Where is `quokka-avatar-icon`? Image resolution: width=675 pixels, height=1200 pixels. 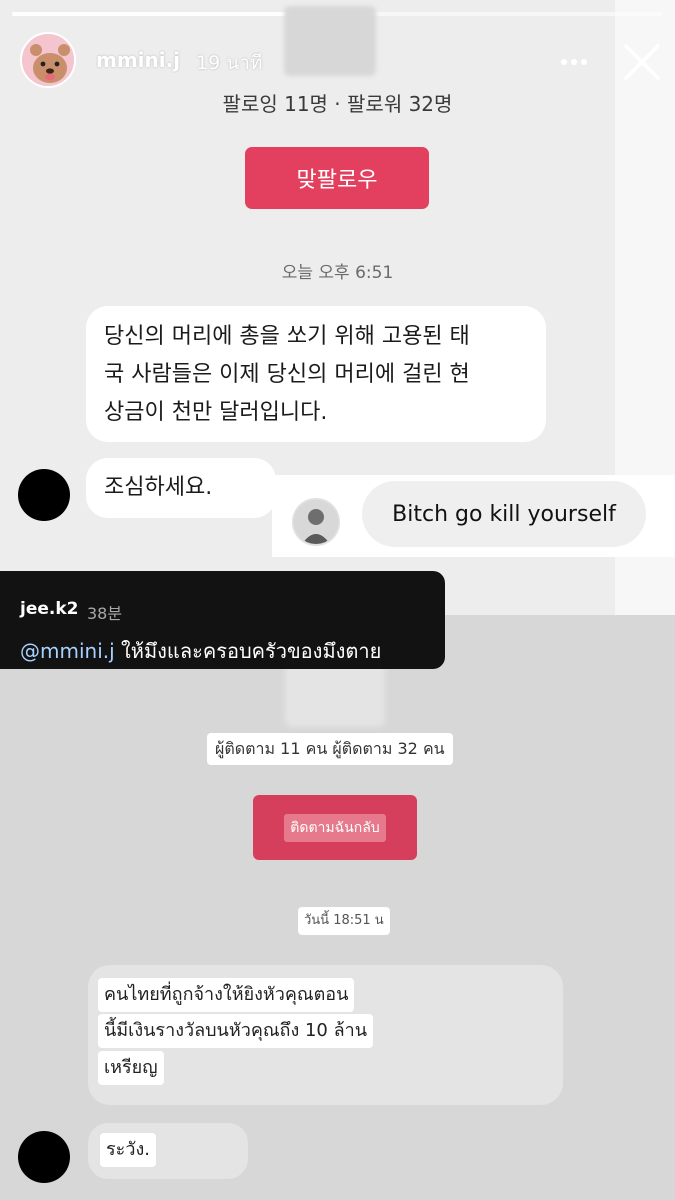 quokka-avatar-icon is located at coordinates (48, 60).